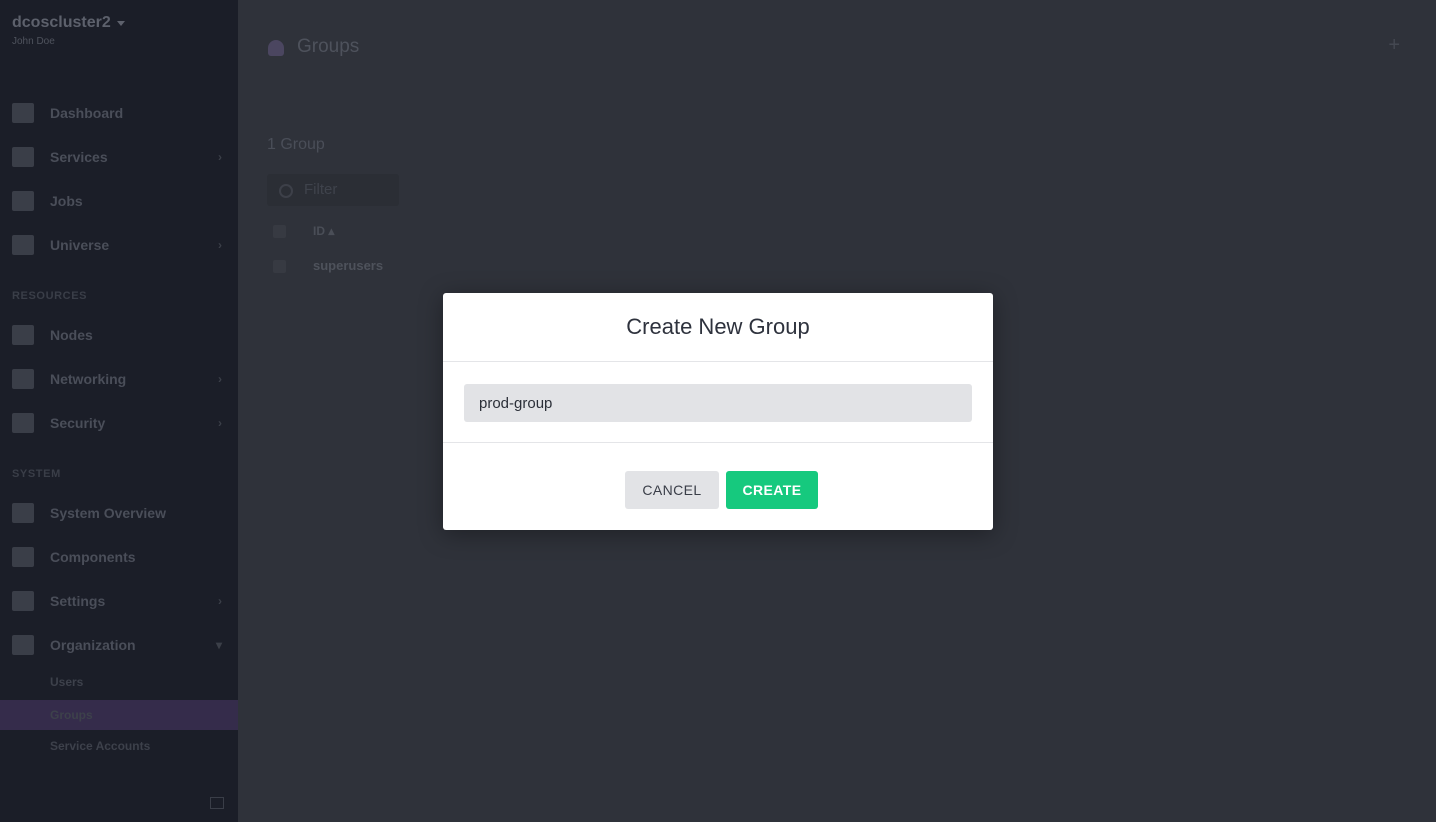 The width and height of the screenshot is (1436, 822). Describe the element at coordinates (23, 645) in the screenshot. I see `organization-icon` at that location.